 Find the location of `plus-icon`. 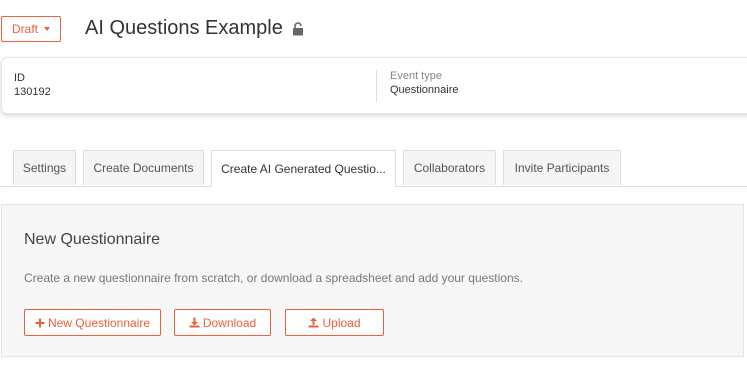

plus-icon is located at coordinates (40, 322).